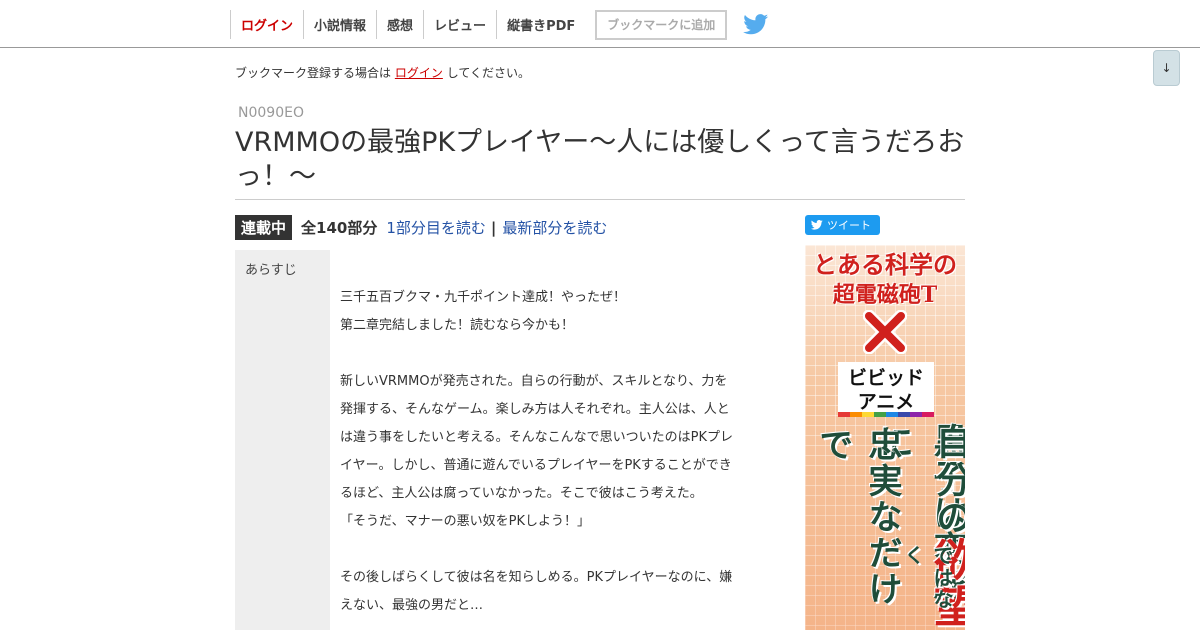 Image resolution: width=1200 pixels, height=630 pixels. I want to click on serialization-status-badge: 連載中, so click(264, 227).